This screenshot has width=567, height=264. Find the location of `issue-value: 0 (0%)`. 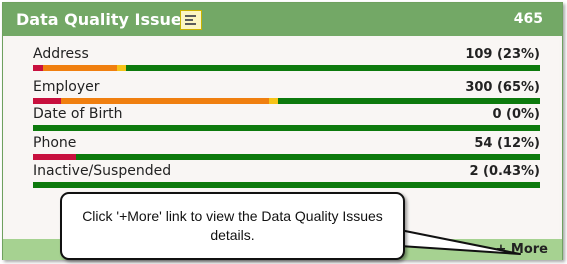

issue-value: 0 (0%) is located at coordinates (516, 114).